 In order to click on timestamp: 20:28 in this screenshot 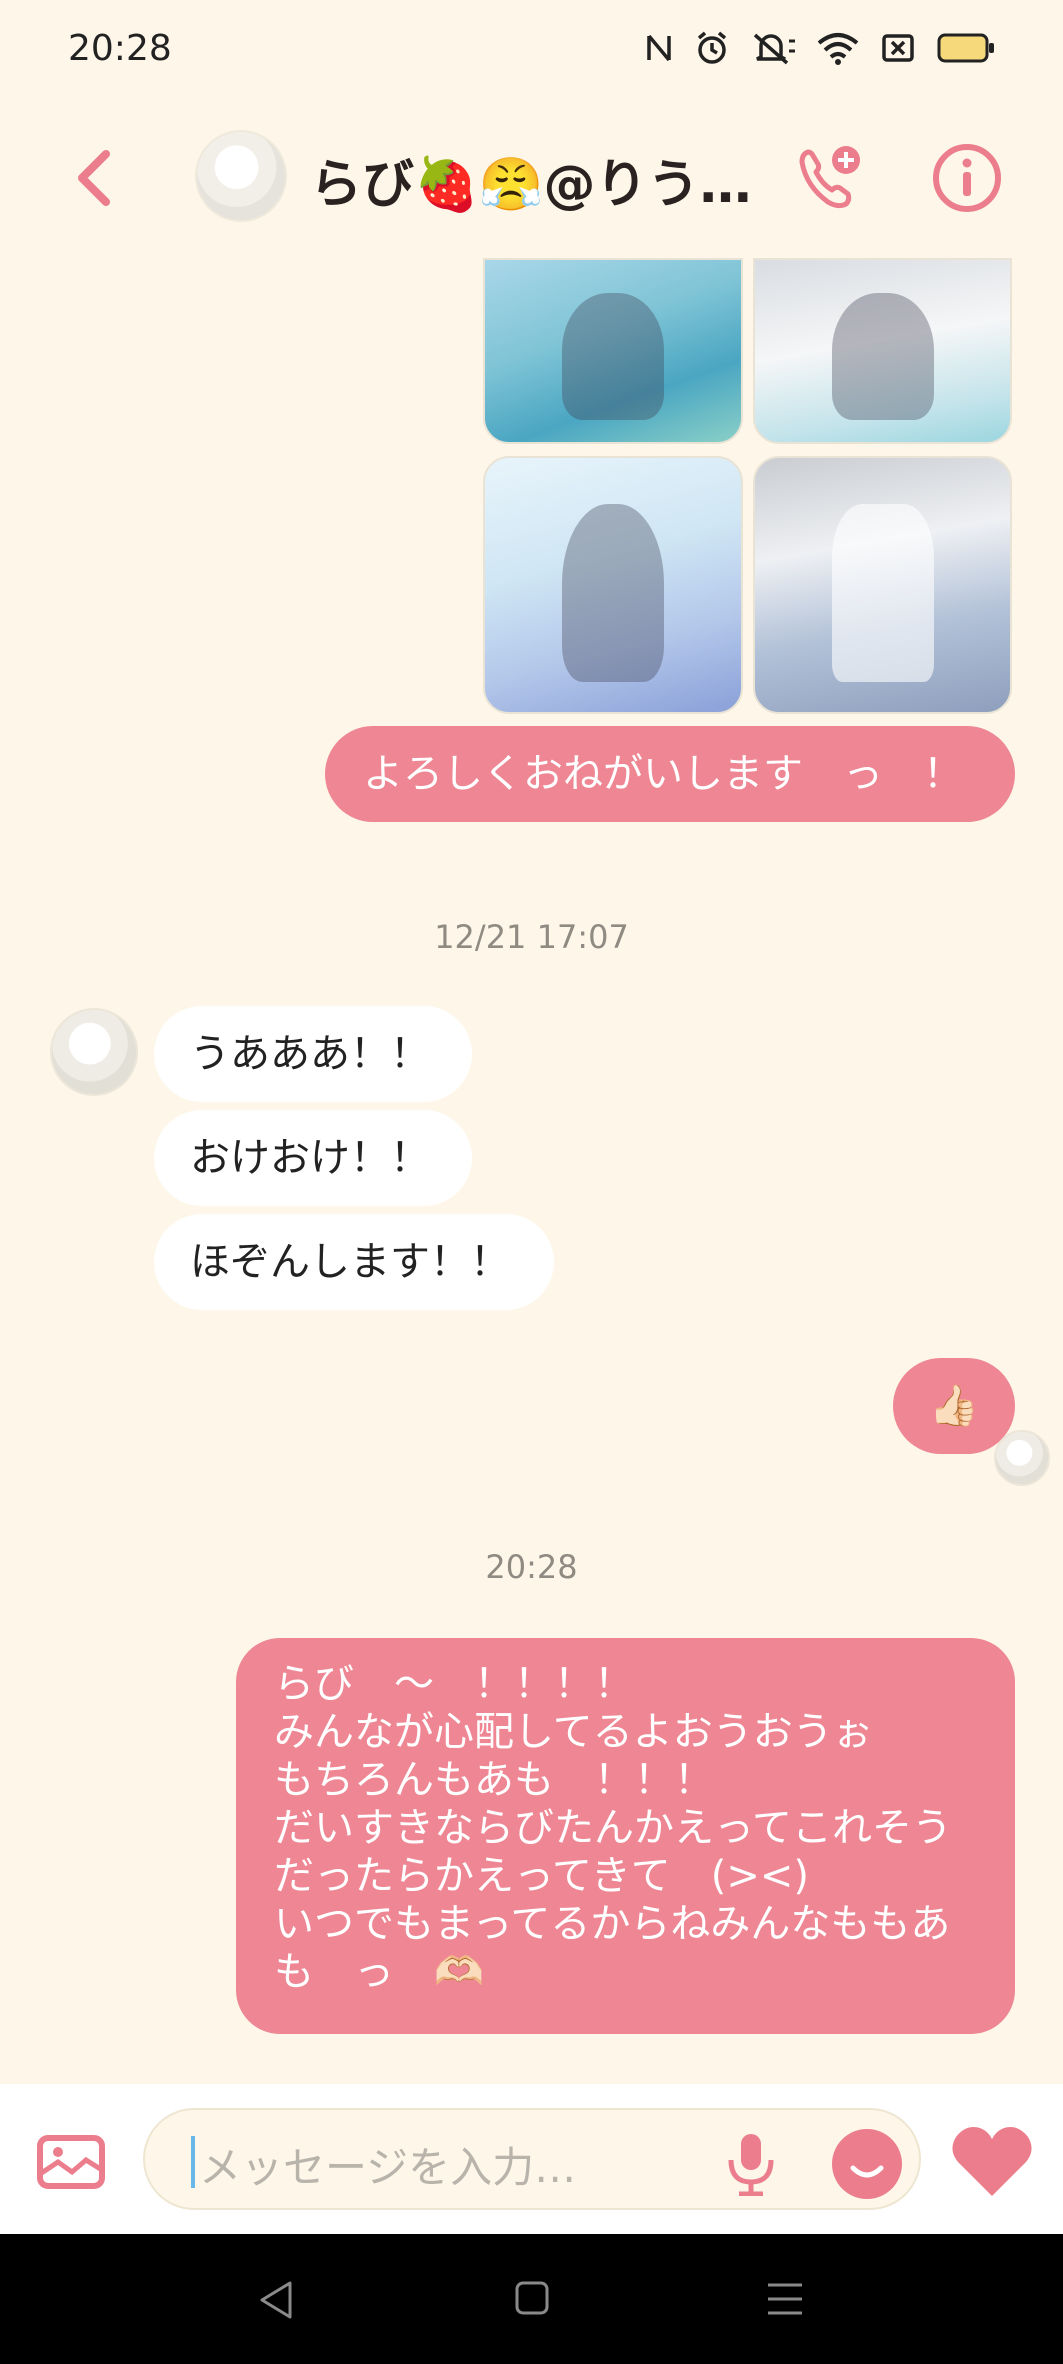, I will do `click(531, 1567)`.